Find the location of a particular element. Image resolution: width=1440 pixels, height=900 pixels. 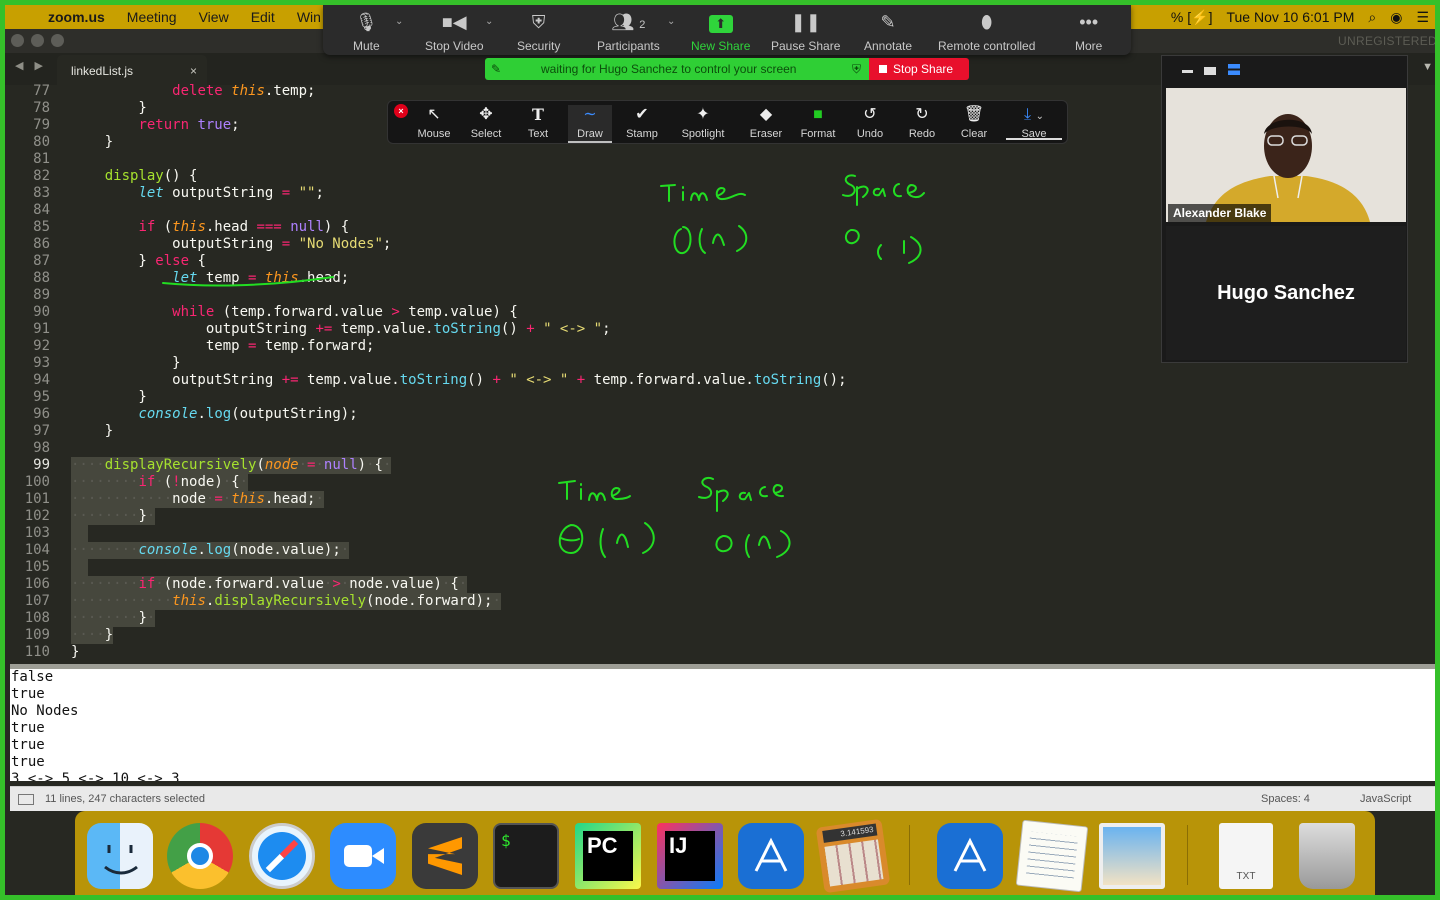

pencil-icon: ✎ is located at coordinates (888, 22).